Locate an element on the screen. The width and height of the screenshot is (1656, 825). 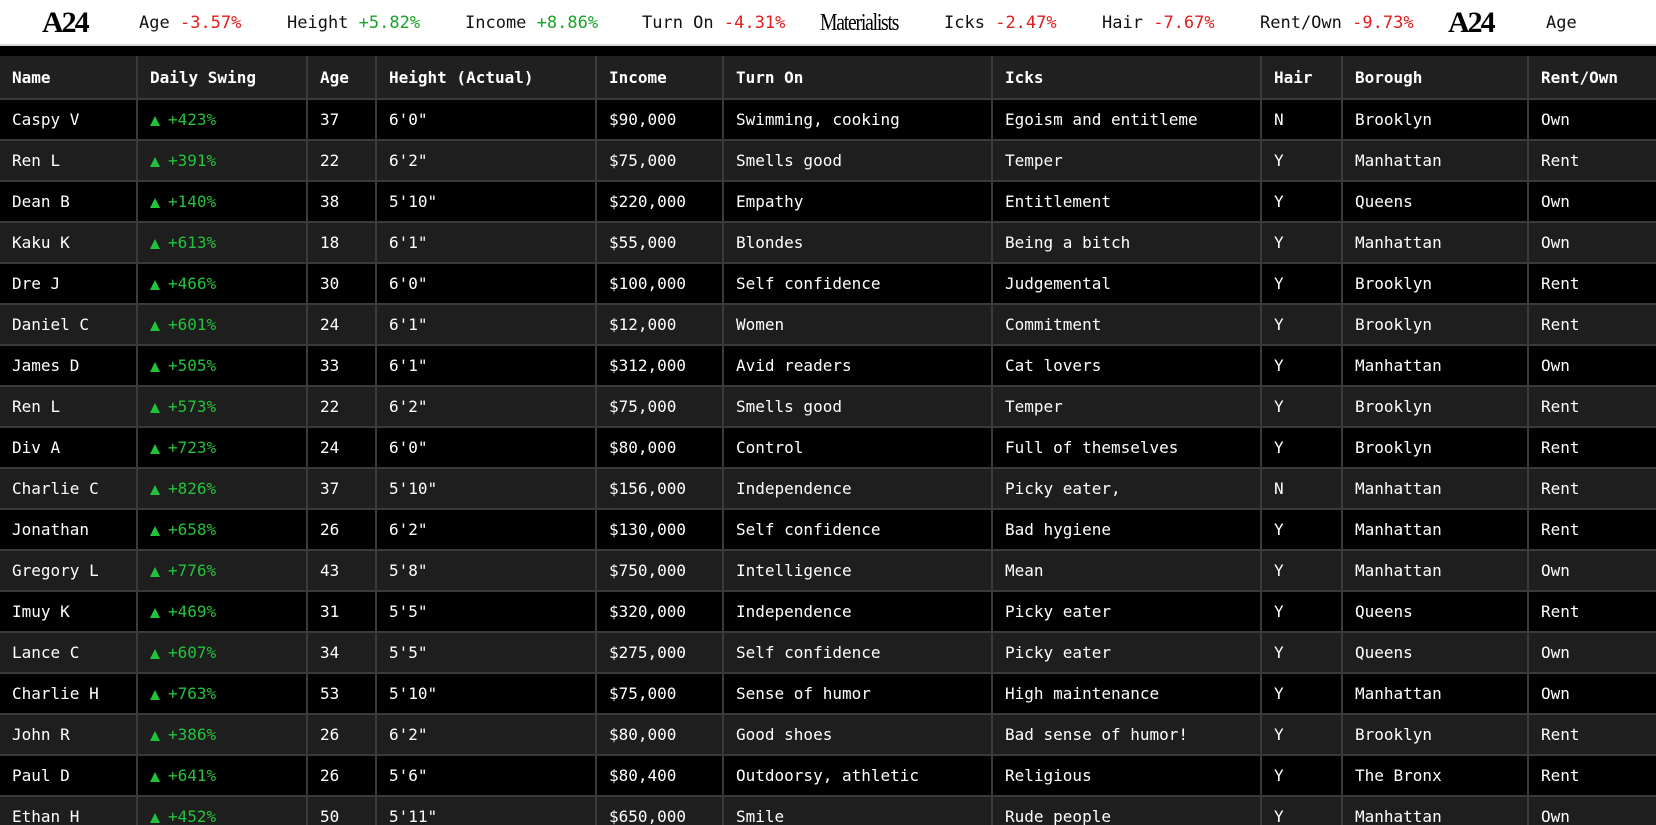
daily-swing-cell: +776% is located at coordinates (222, 571).